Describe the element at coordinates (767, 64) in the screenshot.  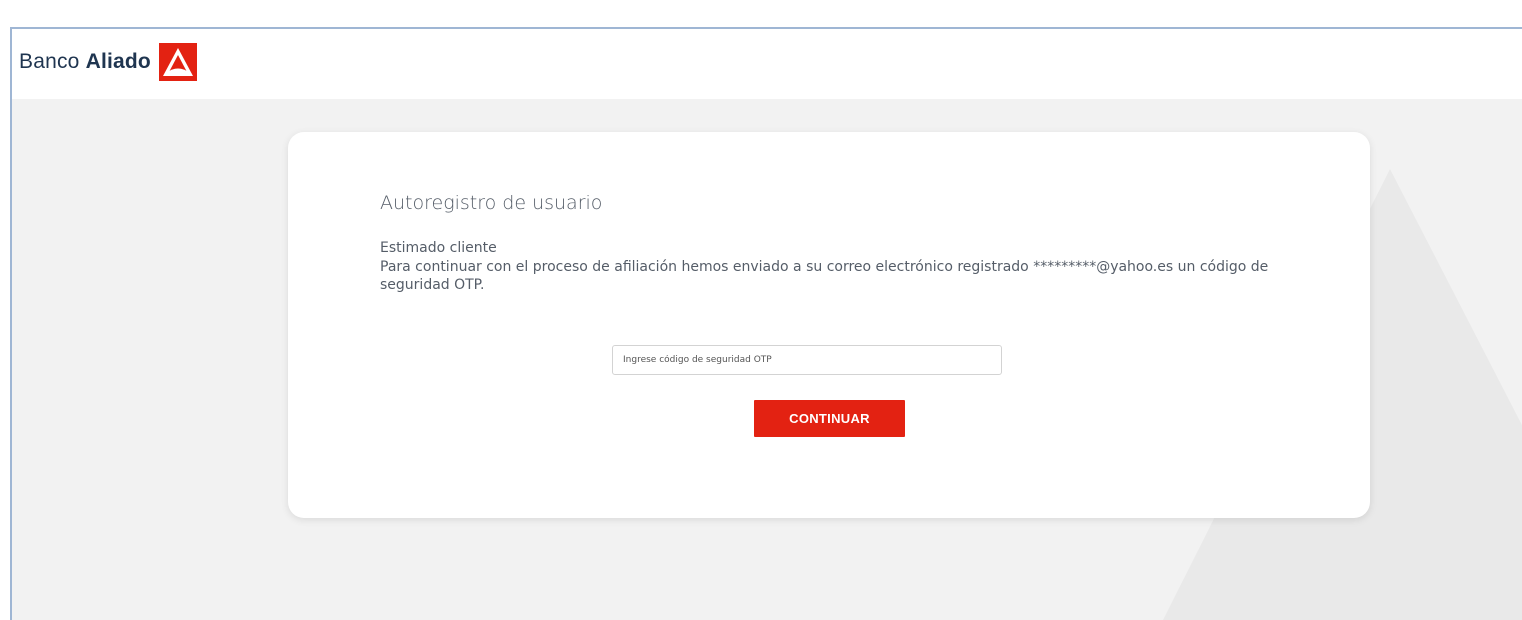
I see `header: Banco Aliado` at that location.